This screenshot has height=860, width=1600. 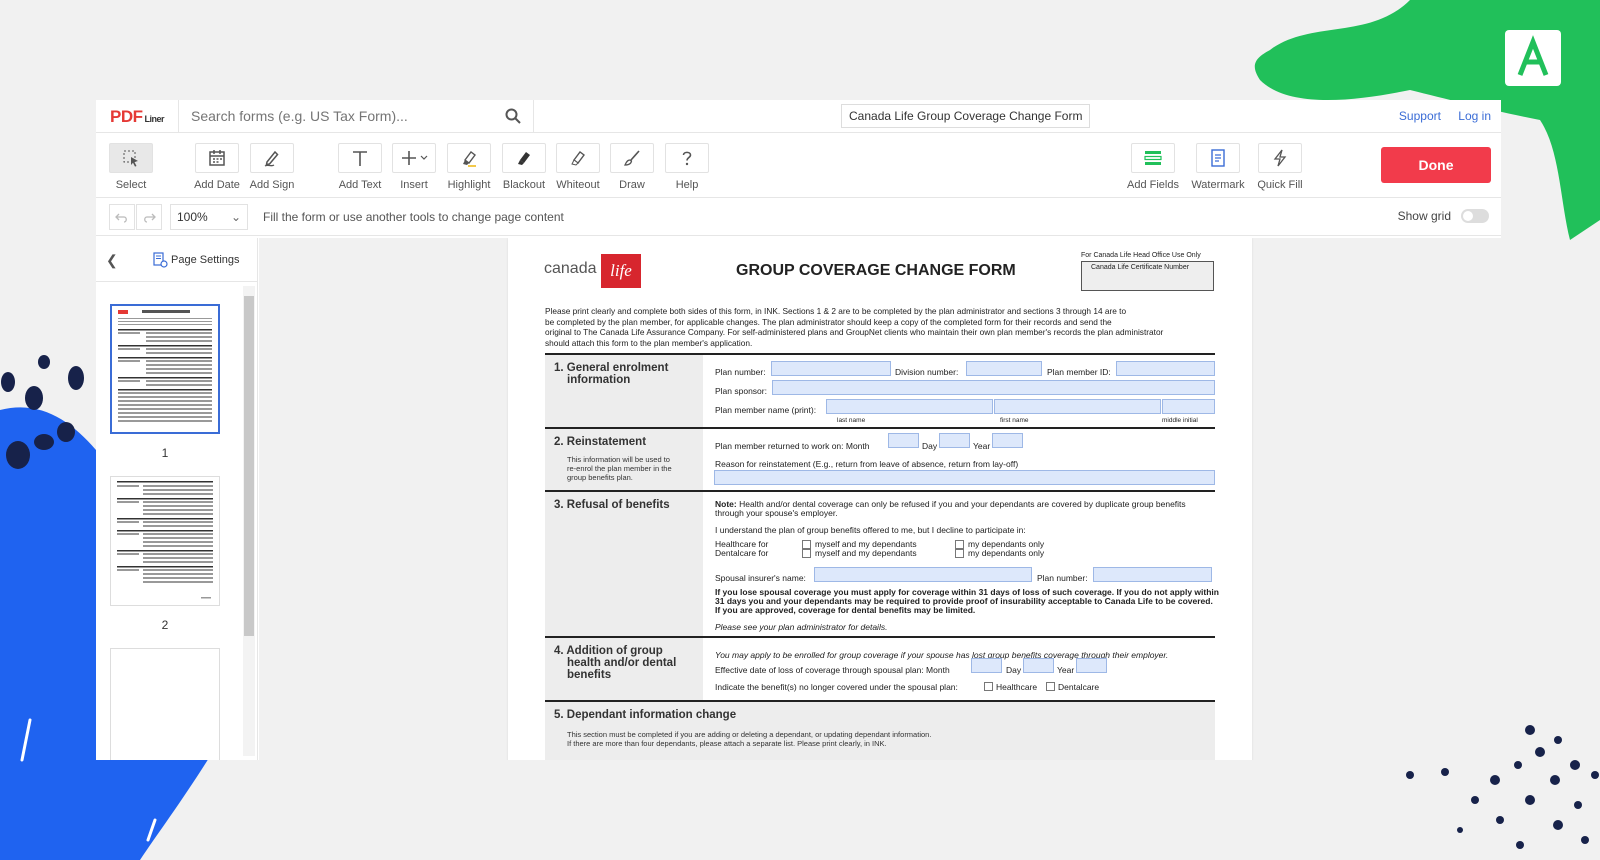 What do you see at coordinates (631, 158) in the screenshot?
I see `brush-icon` at bounding box center [631, 158].